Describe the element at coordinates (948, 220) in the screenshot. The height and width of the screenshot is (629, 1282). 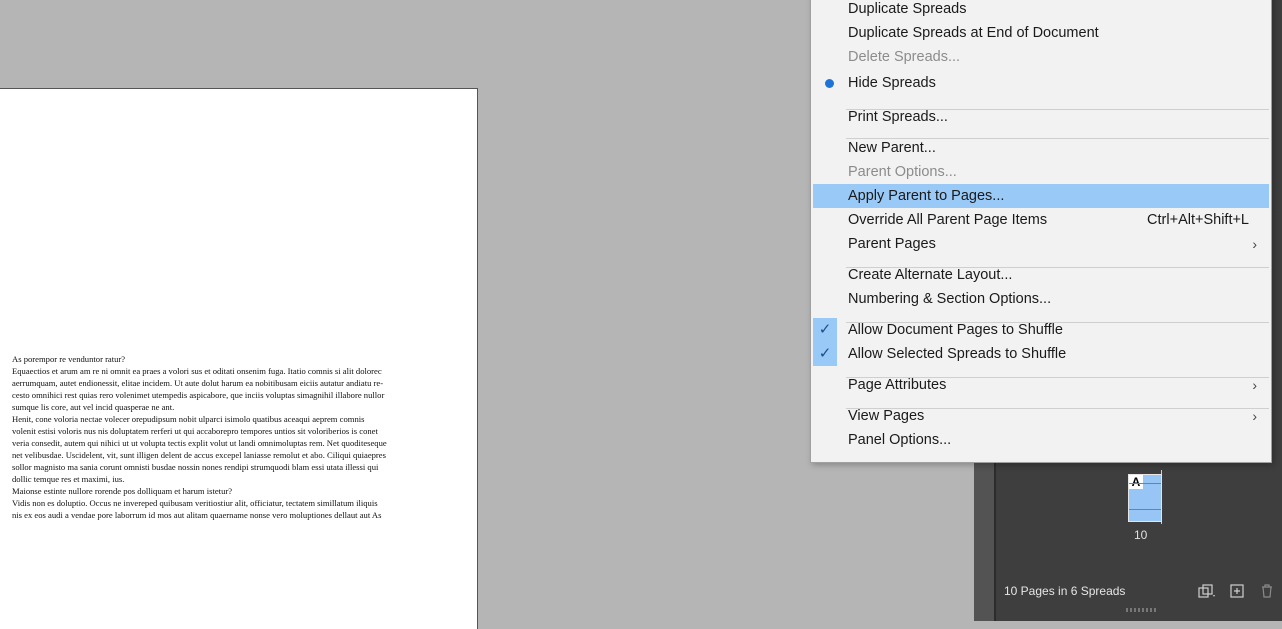
I see `menu-item-label: Override All Parent Page Items` at that location.